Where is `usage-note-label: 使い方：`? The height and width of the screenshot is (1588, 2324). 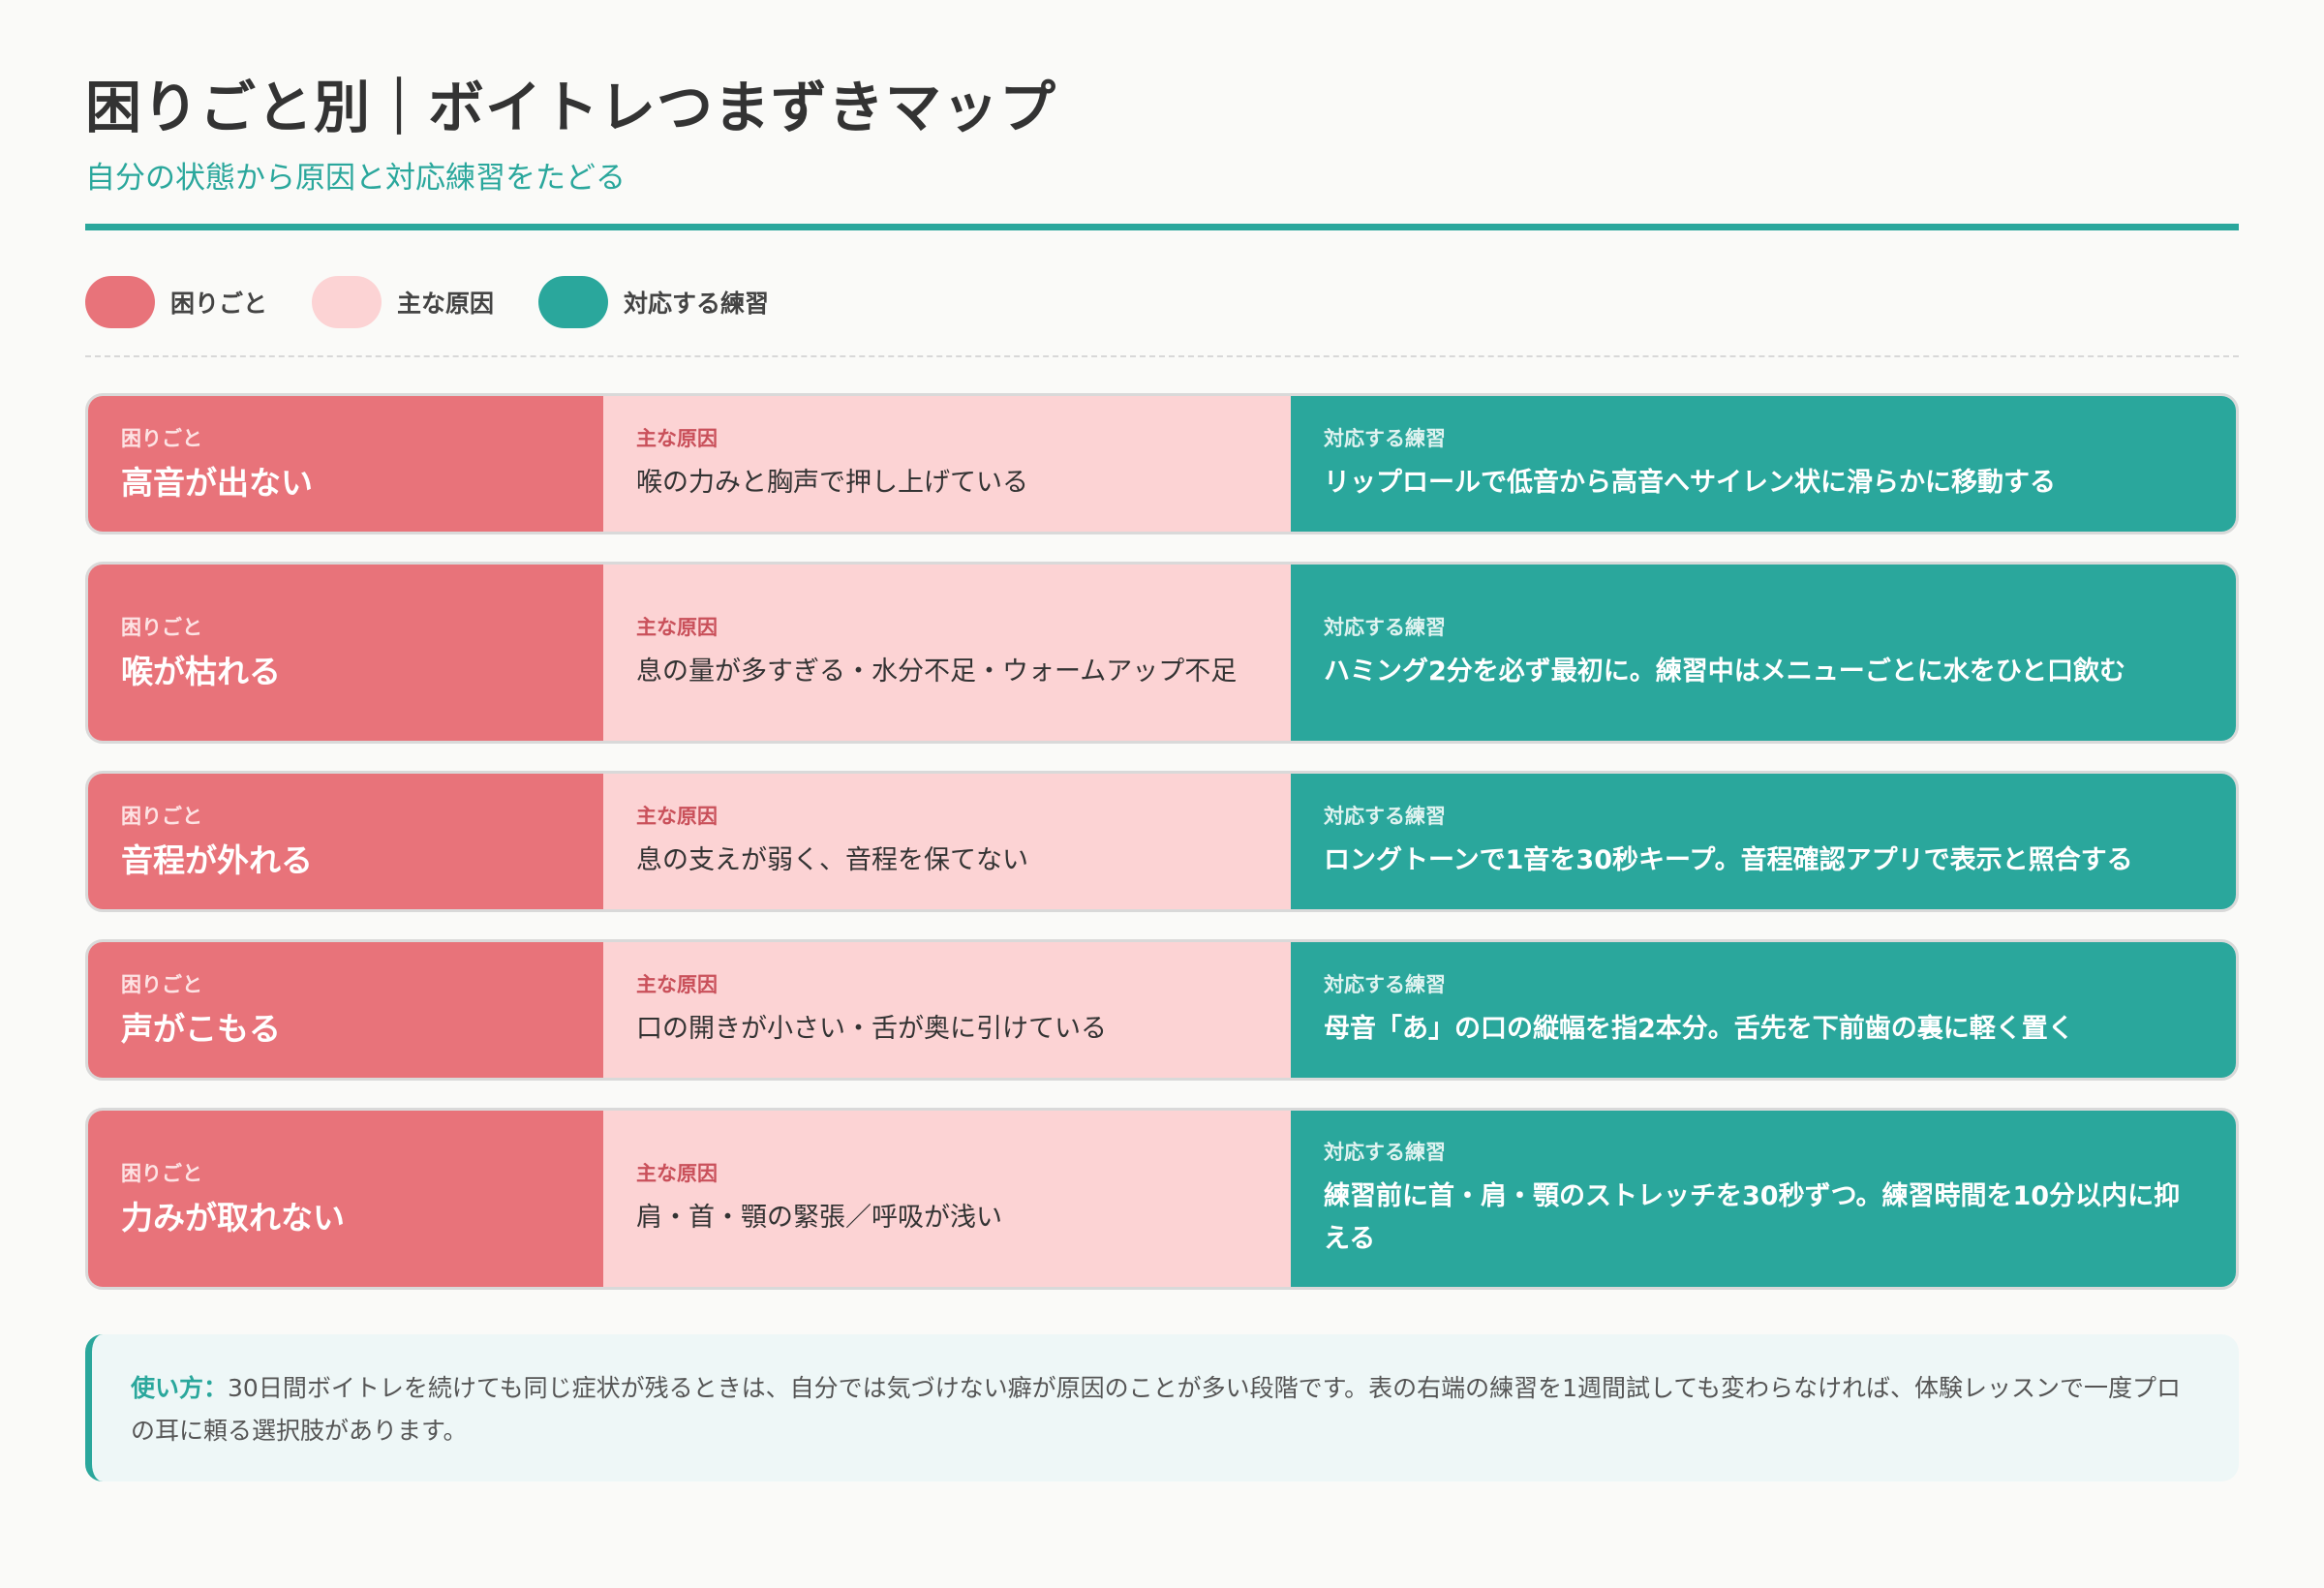
usage-note-label: 使い方： is located at coordinates (180, 1388).